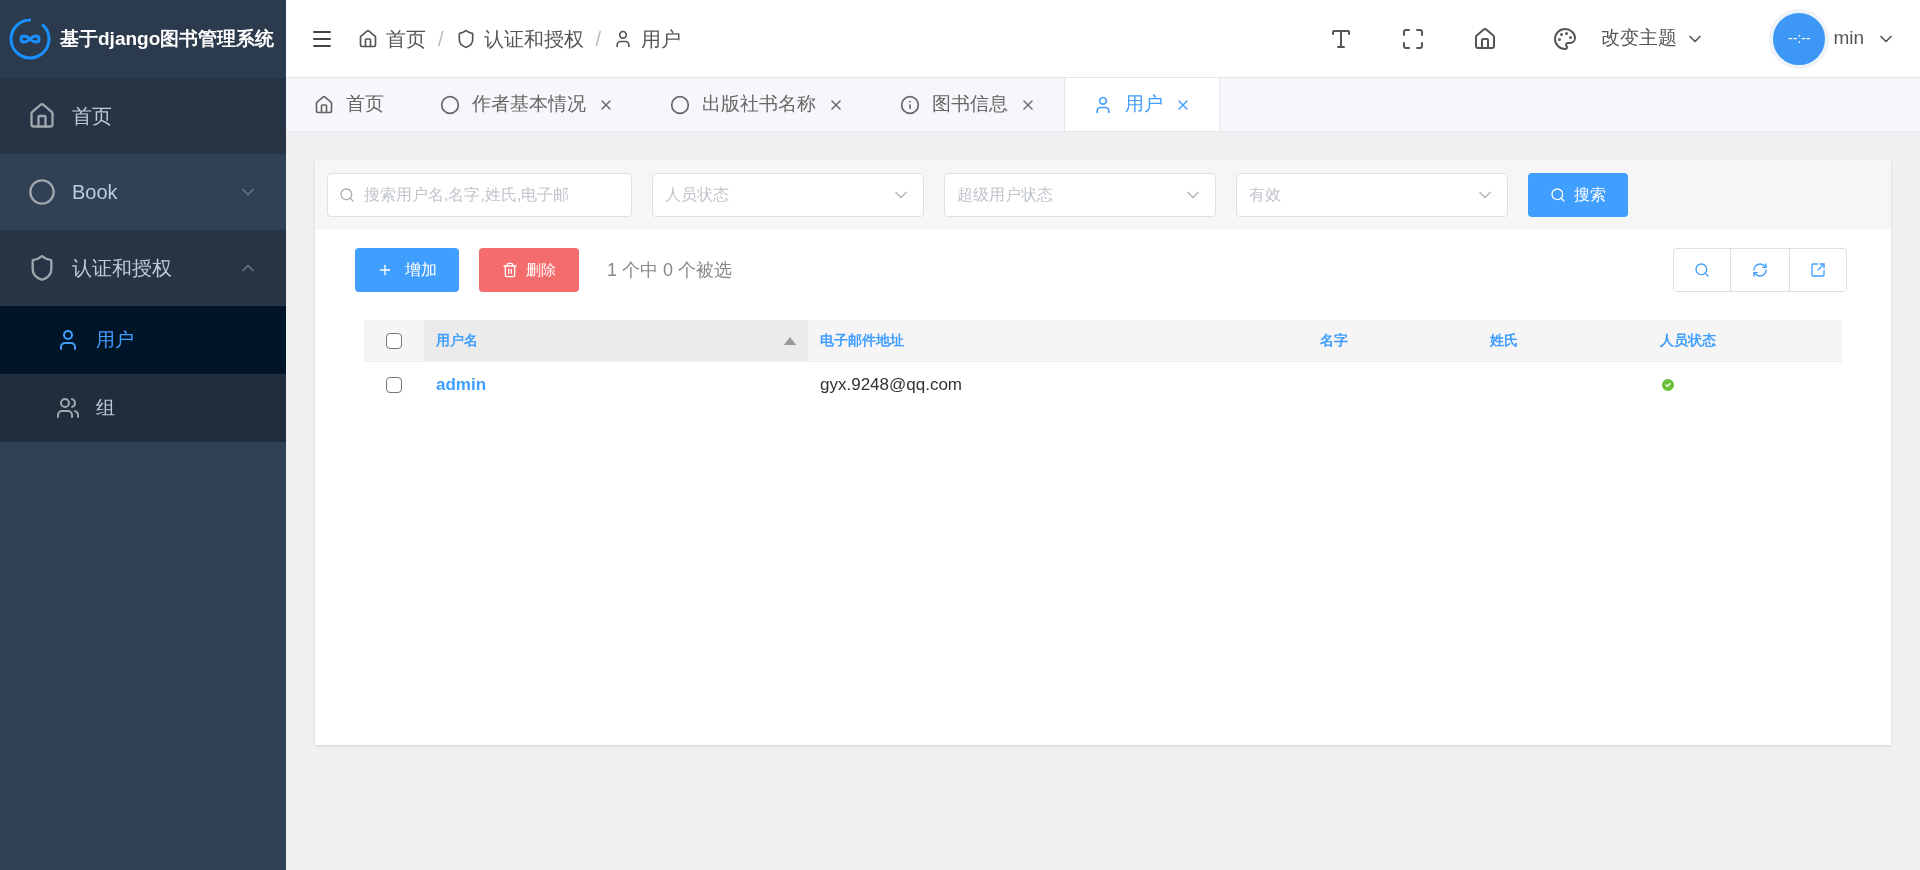 The height and width of the screenshot is (870, 1920). I want to click on table-cell: gyx.9248@qq.com, so click(891, 385).